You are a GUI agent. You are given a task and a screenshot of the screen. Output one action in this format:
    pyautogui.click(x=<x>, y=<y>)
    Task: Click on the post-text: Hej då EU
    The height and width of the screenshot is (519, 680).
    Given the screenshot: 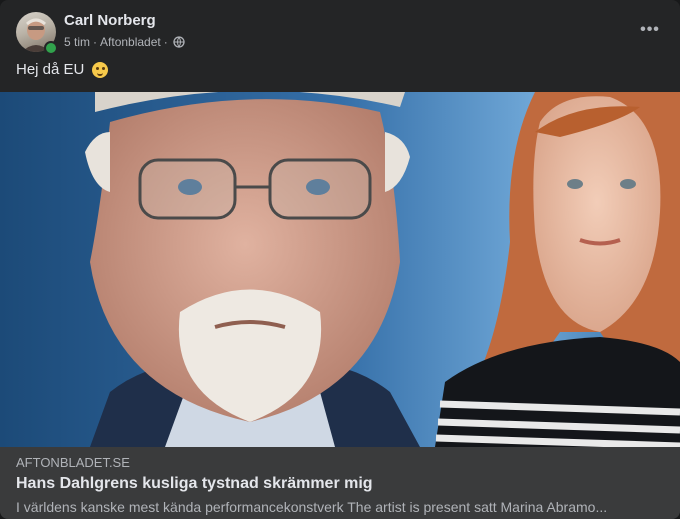 What is the action you would take?
    pyautogui.click(x=62, y=69)
    